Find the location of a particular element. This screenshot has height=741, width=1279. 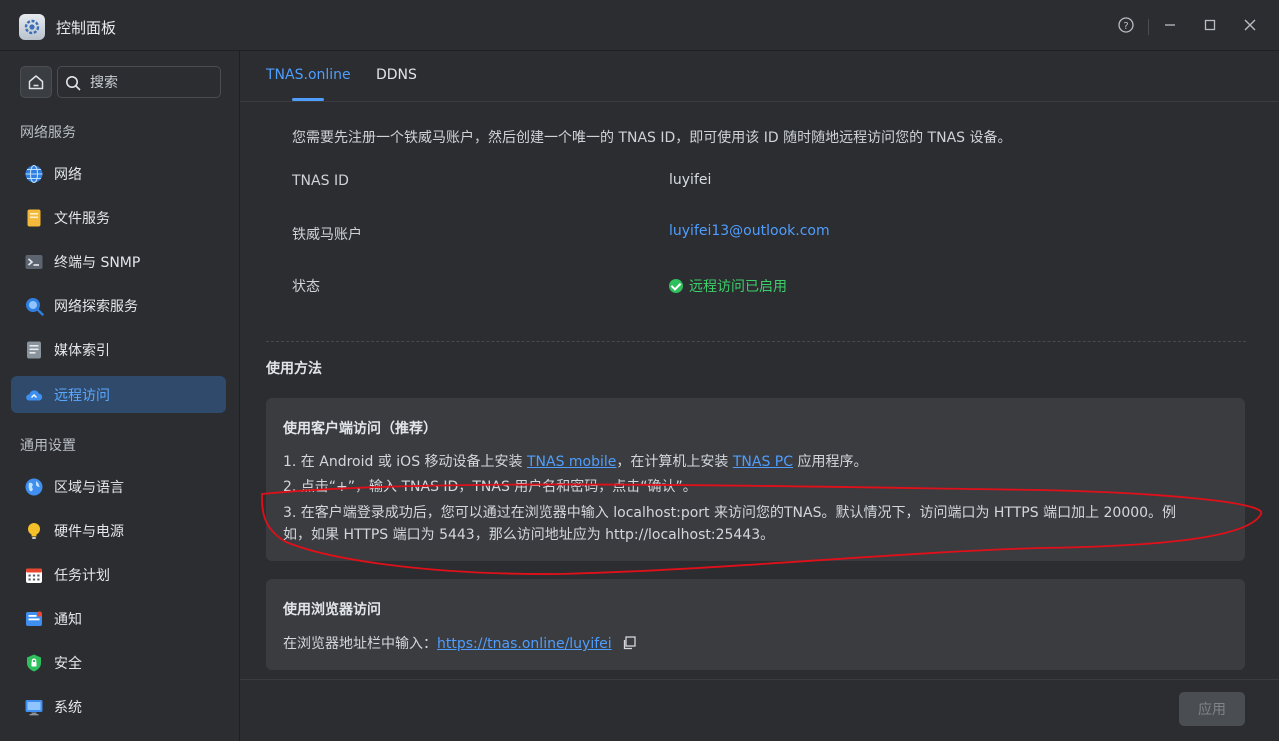

region-icon is located at coordinates (34, 487).